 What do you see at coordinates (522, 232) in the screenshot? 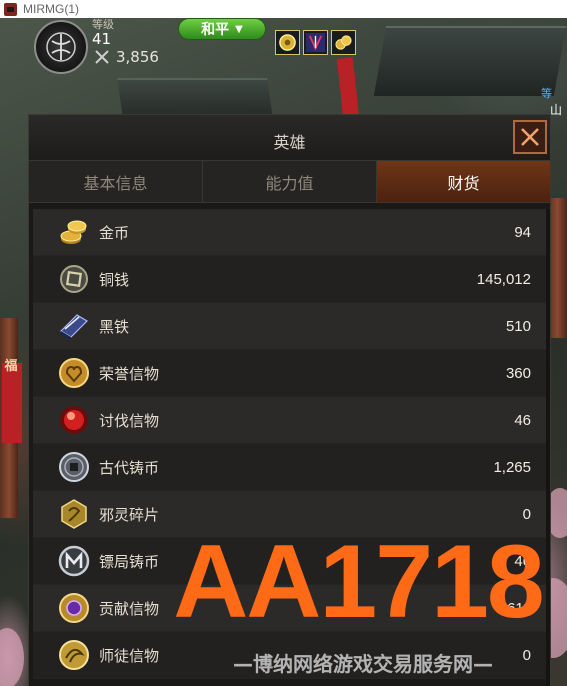
I see `currency-value: 94` at bounding box center [522, 232].